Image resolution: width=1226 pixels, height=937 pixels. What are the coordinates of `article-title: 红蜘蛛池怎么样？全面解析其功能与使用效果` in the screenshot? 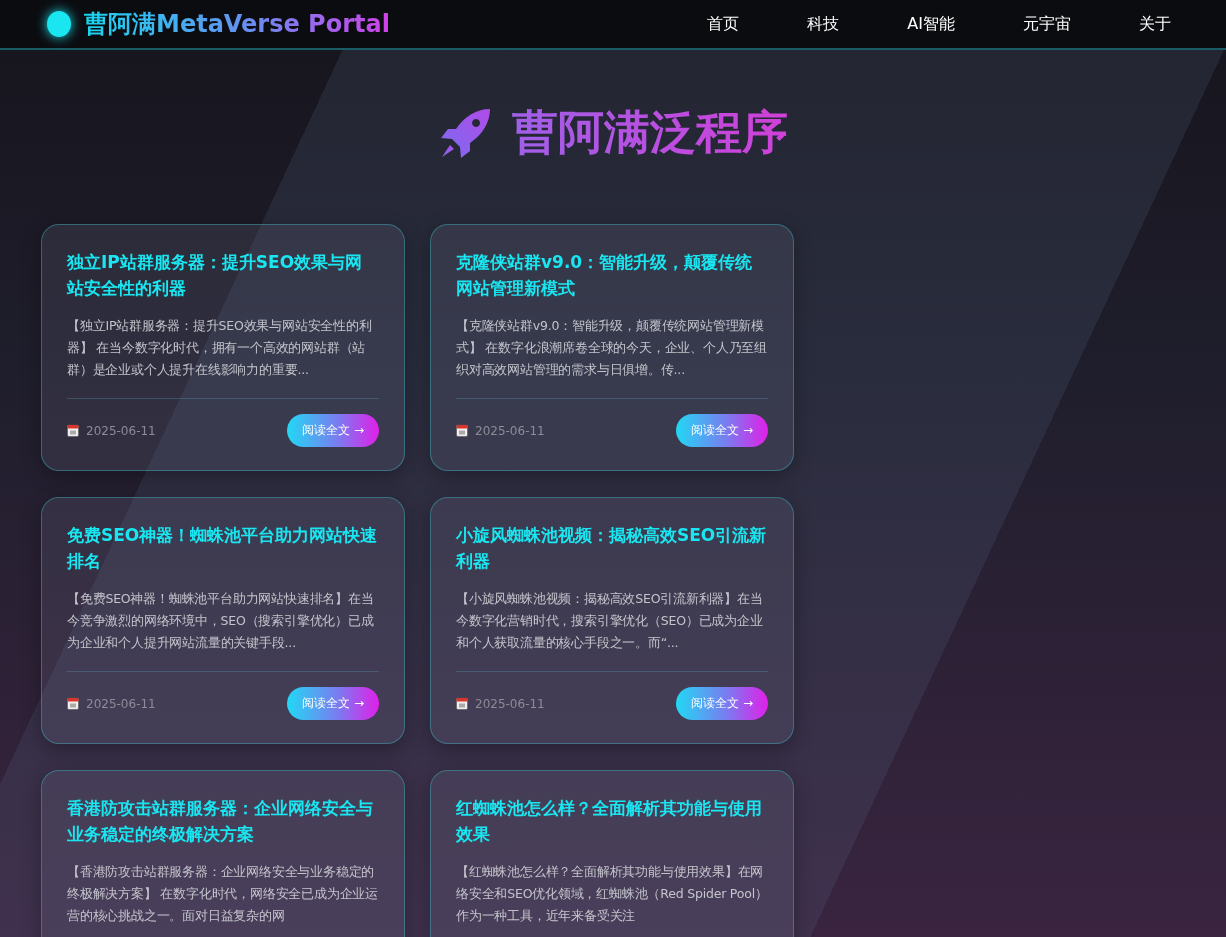 It's located at (612, 821).